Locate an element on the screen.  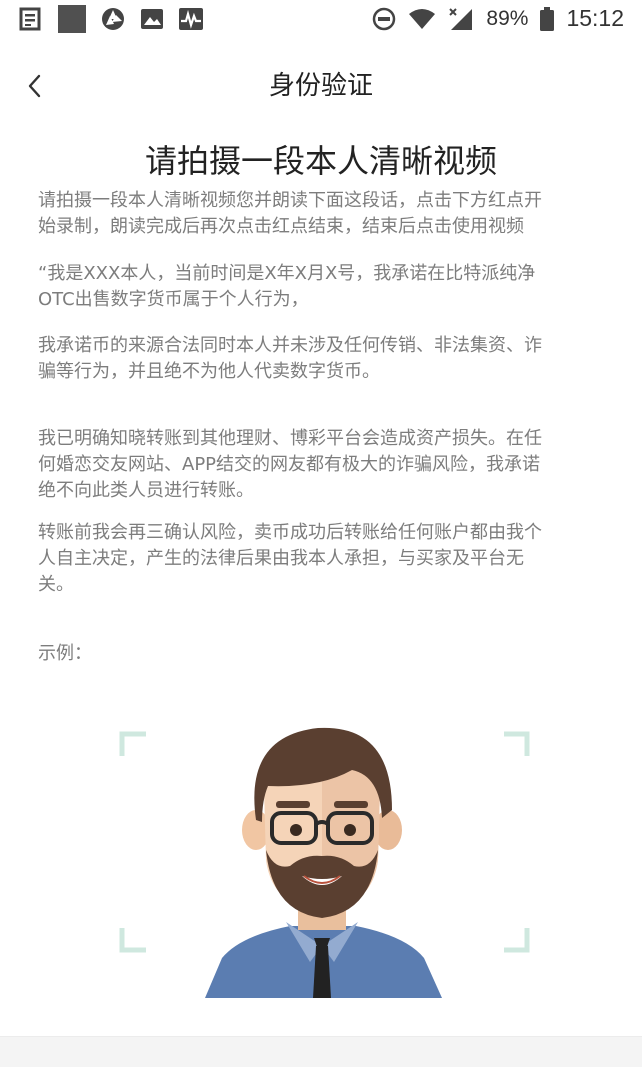
news-icon is located at coordinates (30, 19).